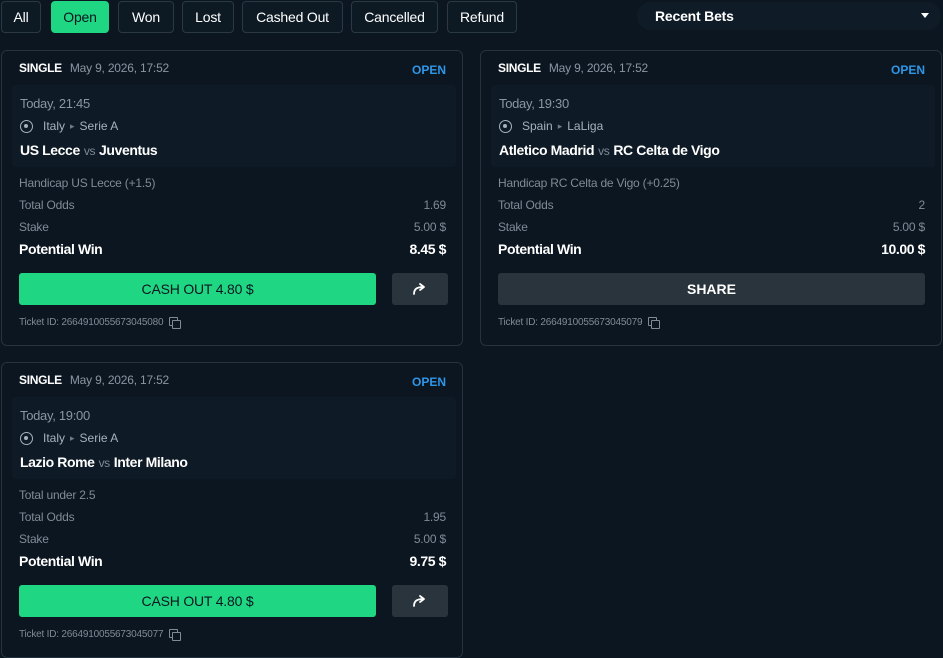  I want to click on match-time: Today, 19:30, so click(534, 103).